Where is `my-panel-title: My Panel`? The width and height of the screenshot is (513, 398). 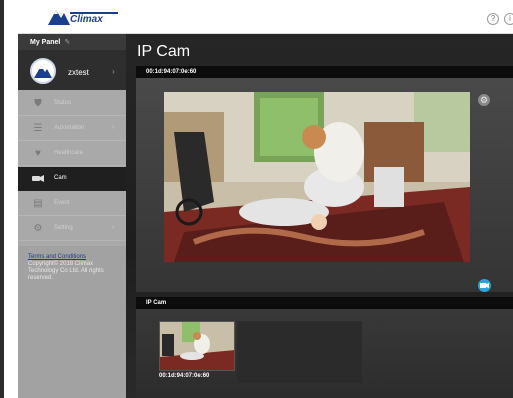 my-panel-title: My Panel is located at coordinates (45, 42).